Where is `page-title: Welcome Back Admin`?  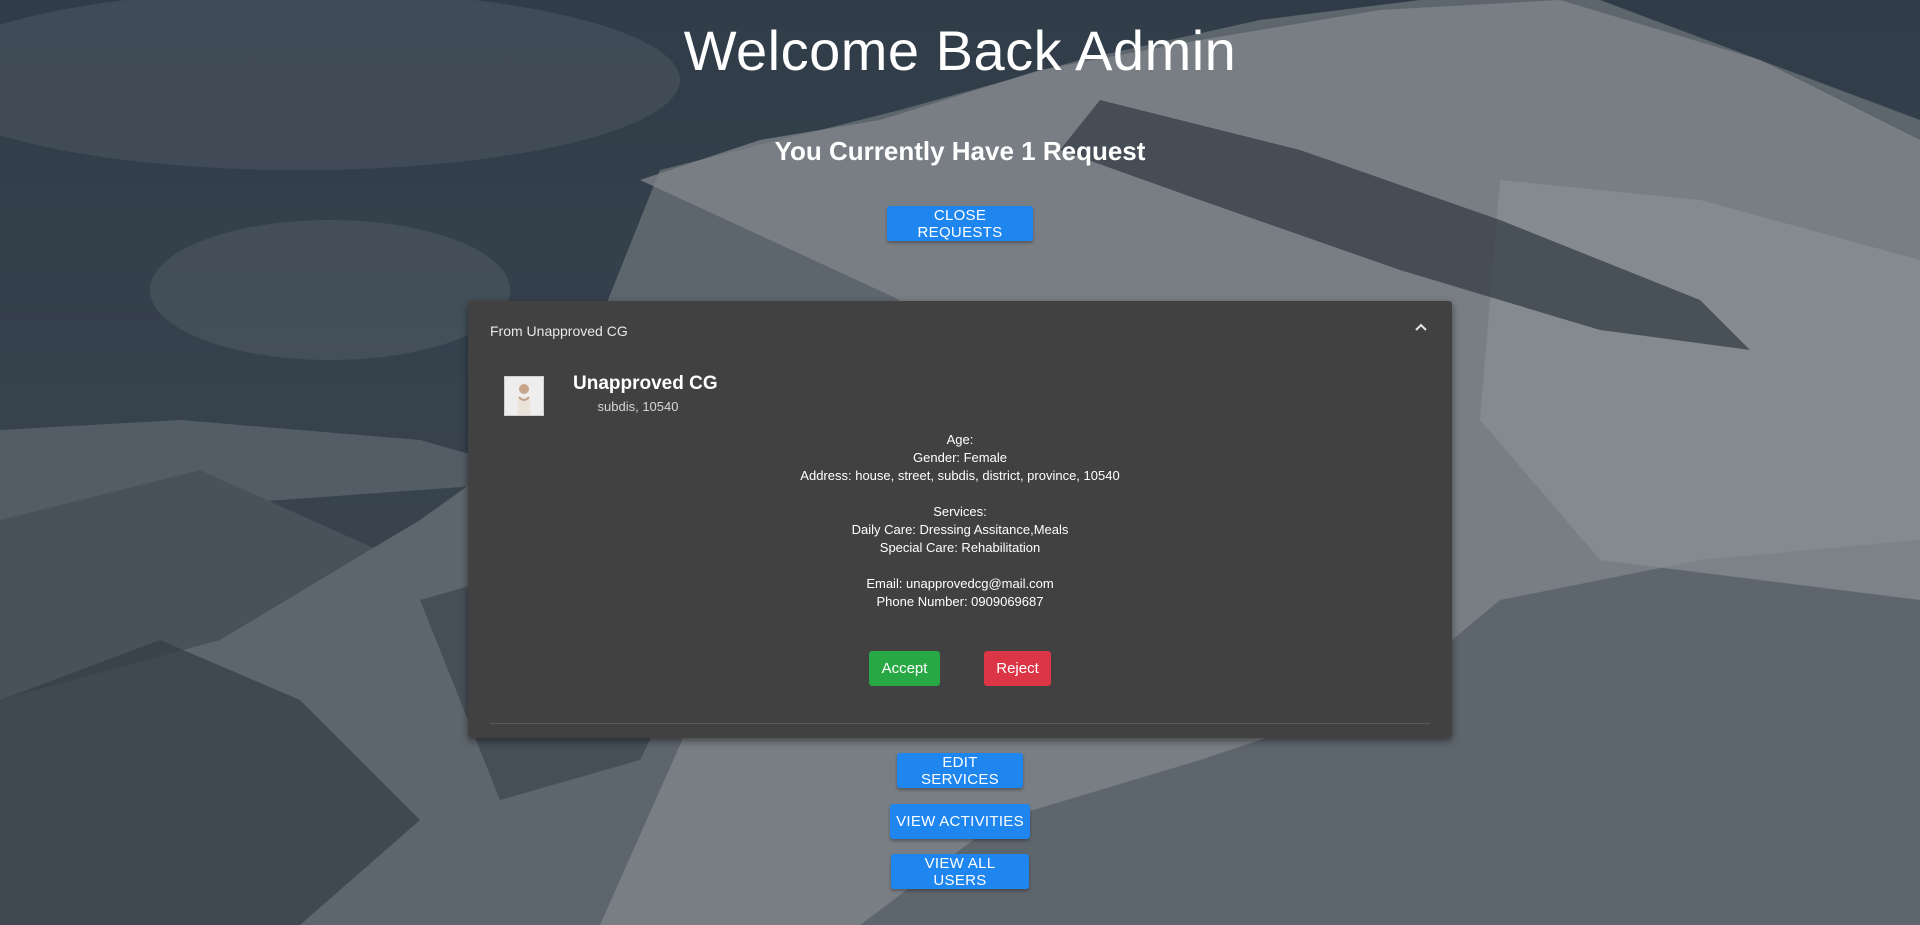 page-title: Welcome Back Admin is located at coordinates (960, 50).